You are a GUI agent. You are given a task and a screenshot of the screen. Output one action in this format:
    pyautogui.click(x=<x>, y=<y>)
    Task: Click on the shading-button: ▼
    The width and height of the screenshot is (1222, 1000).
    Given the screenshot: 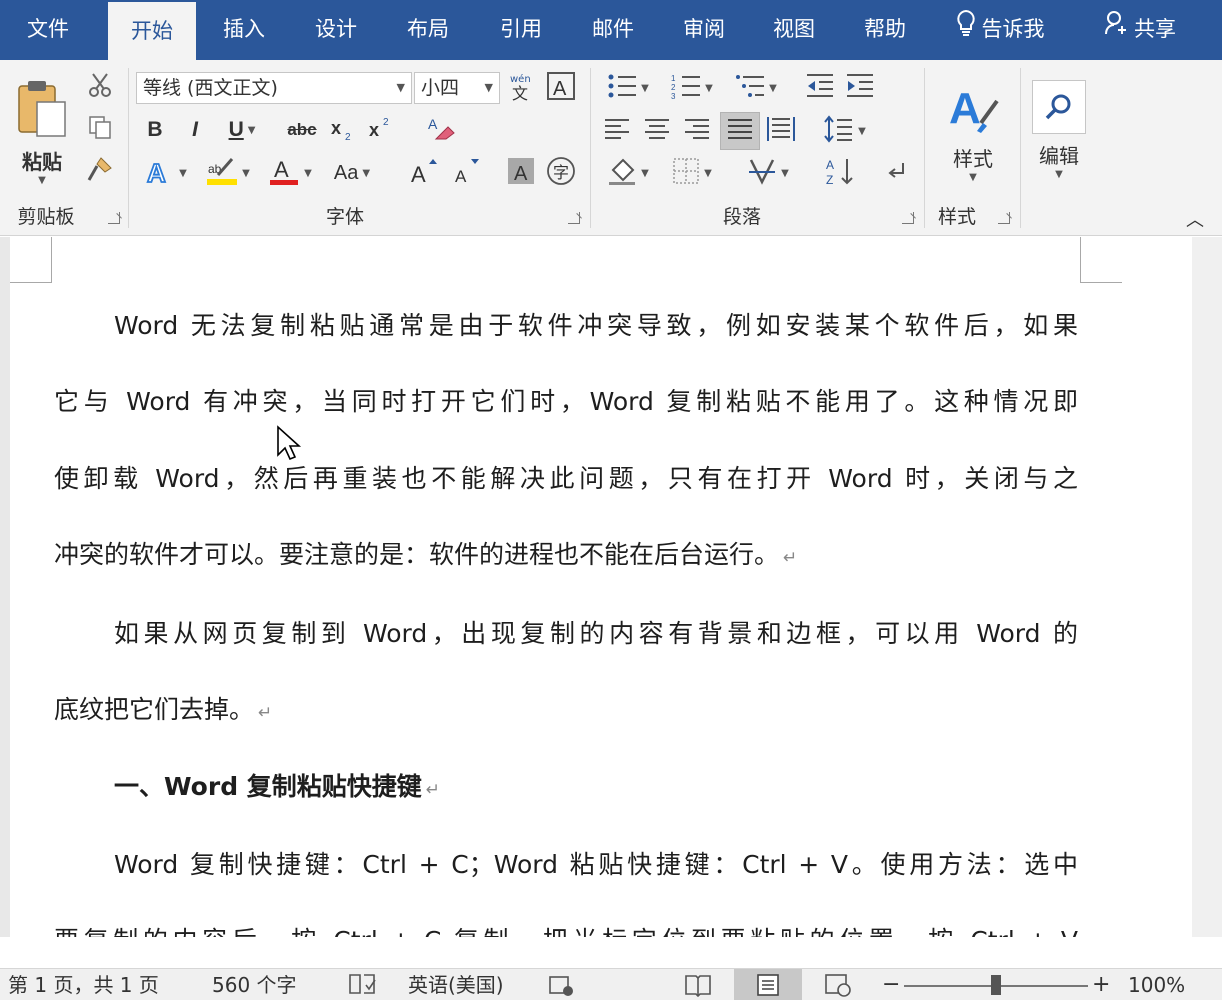 What is the action you would take?
    pyautogui.click(x=628, y=173)
    